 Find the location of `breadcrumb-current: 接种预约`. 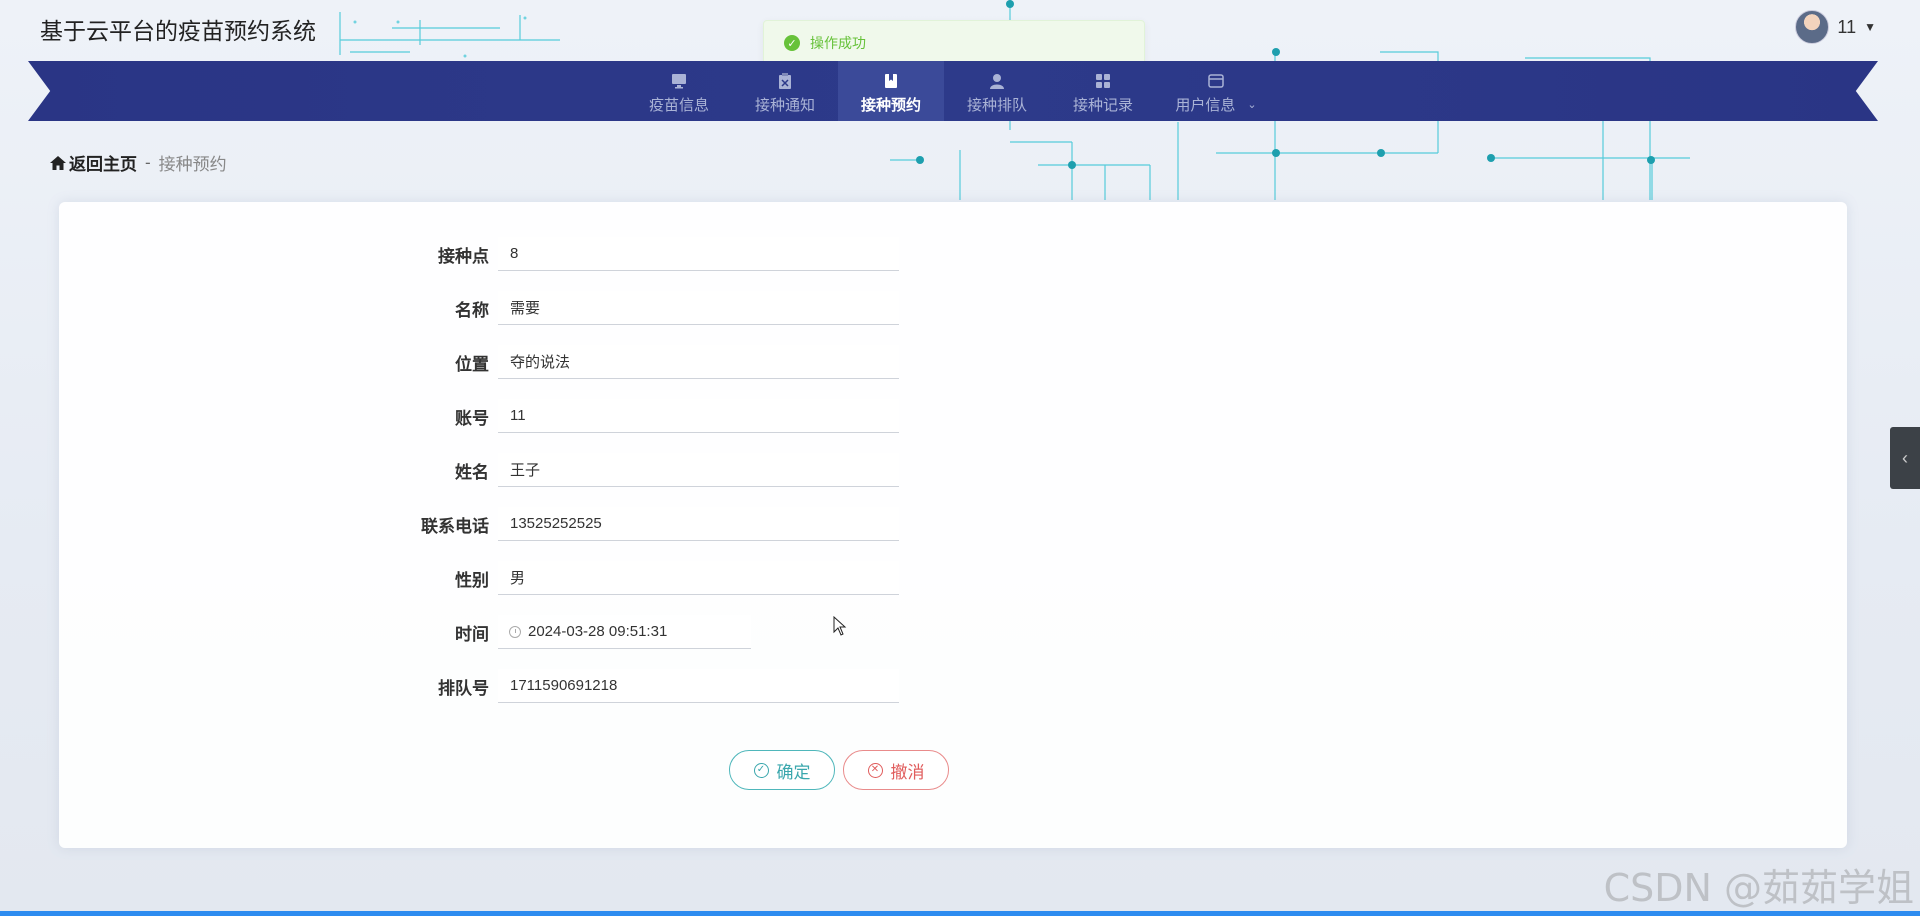

breadcrumb-current: 接种预约 is located at coordinates (192, 164).